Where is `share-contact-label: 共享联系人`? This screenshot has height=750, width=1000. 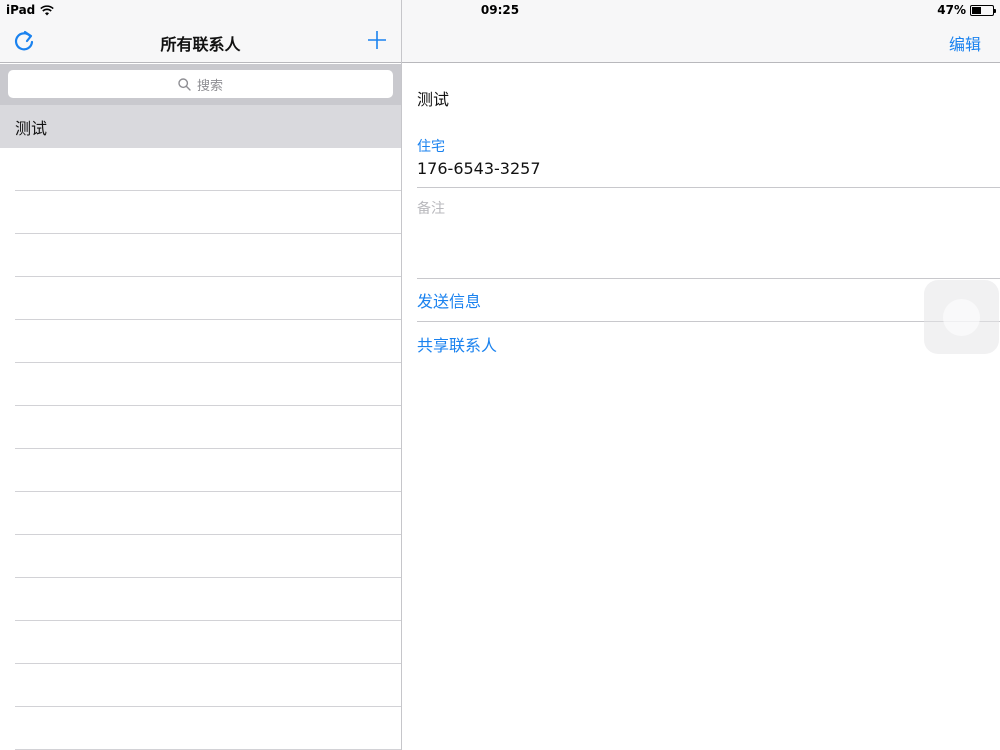 share-contact-label: 共享联系人 is located at coordinates (457, 345).